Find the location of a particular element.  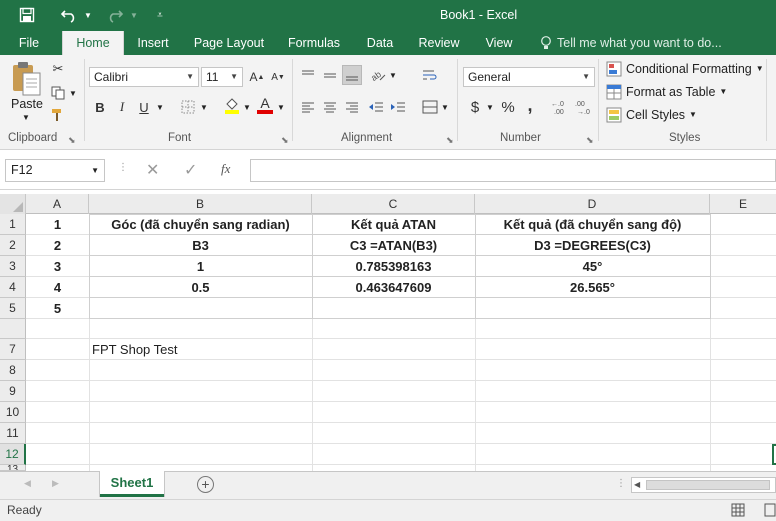

wrap-text-icon is located at coordinates (430, 75).